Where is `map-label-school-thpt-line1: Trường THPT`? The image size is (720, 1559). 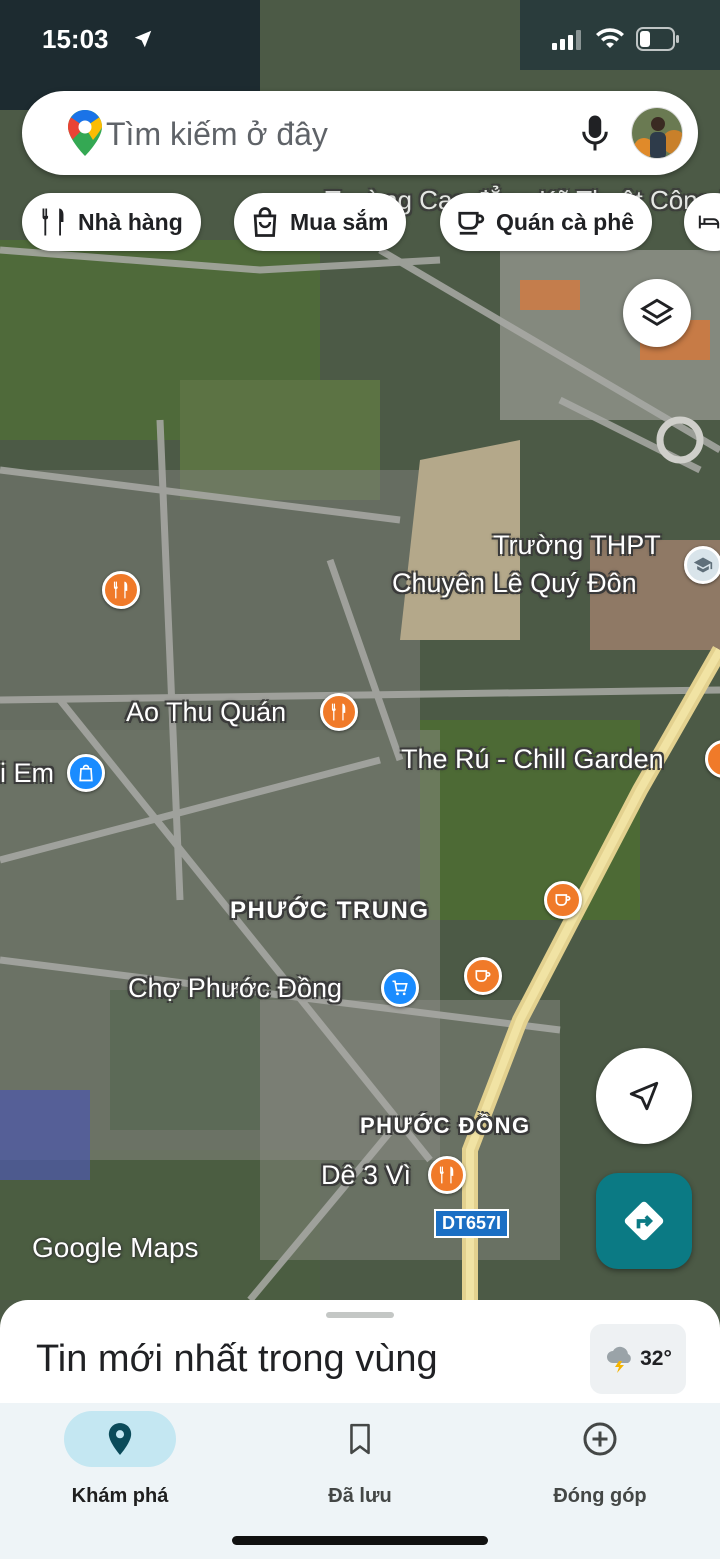
map-label-school-thpt-line1: Trường THPT is located at coordinates (577, 545).